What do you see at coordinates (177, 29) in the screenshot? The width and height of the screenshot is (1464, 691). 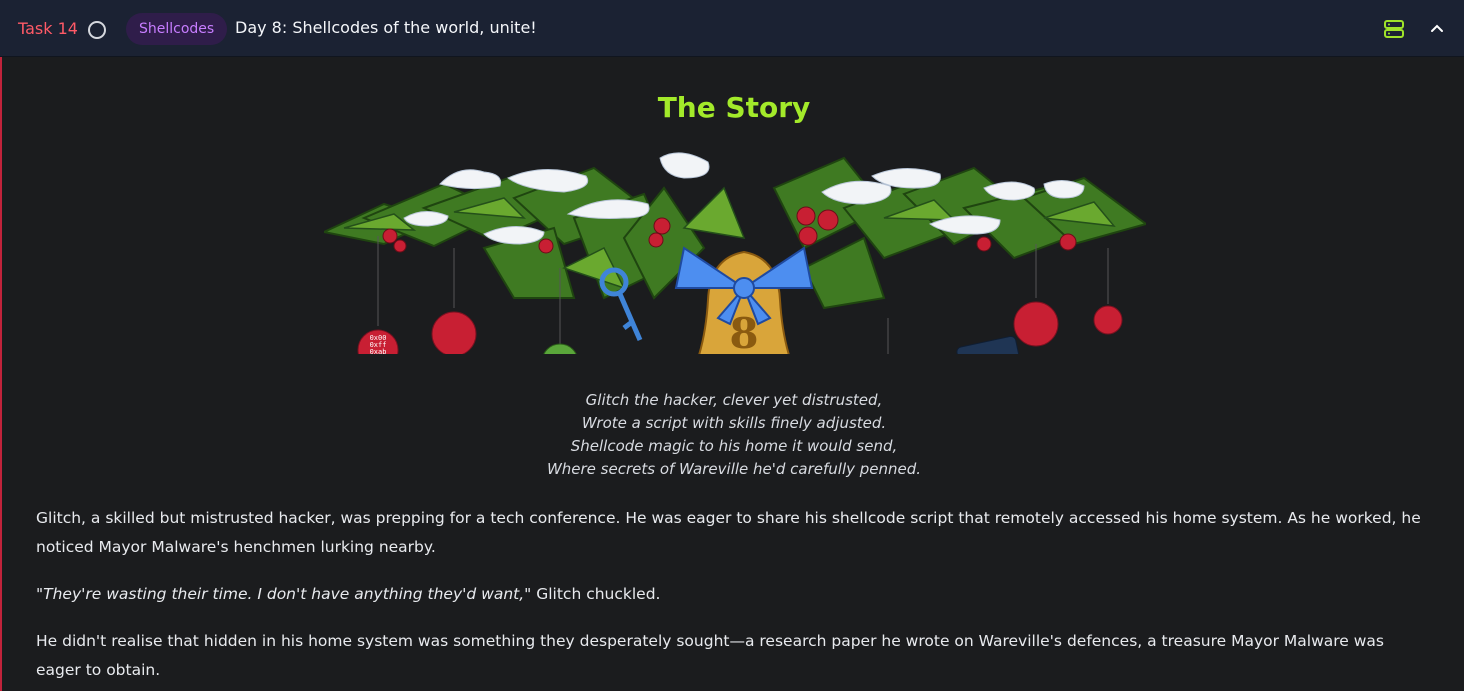 I see `tag-badge: Shellcodes` at bounding box center [177, 29].